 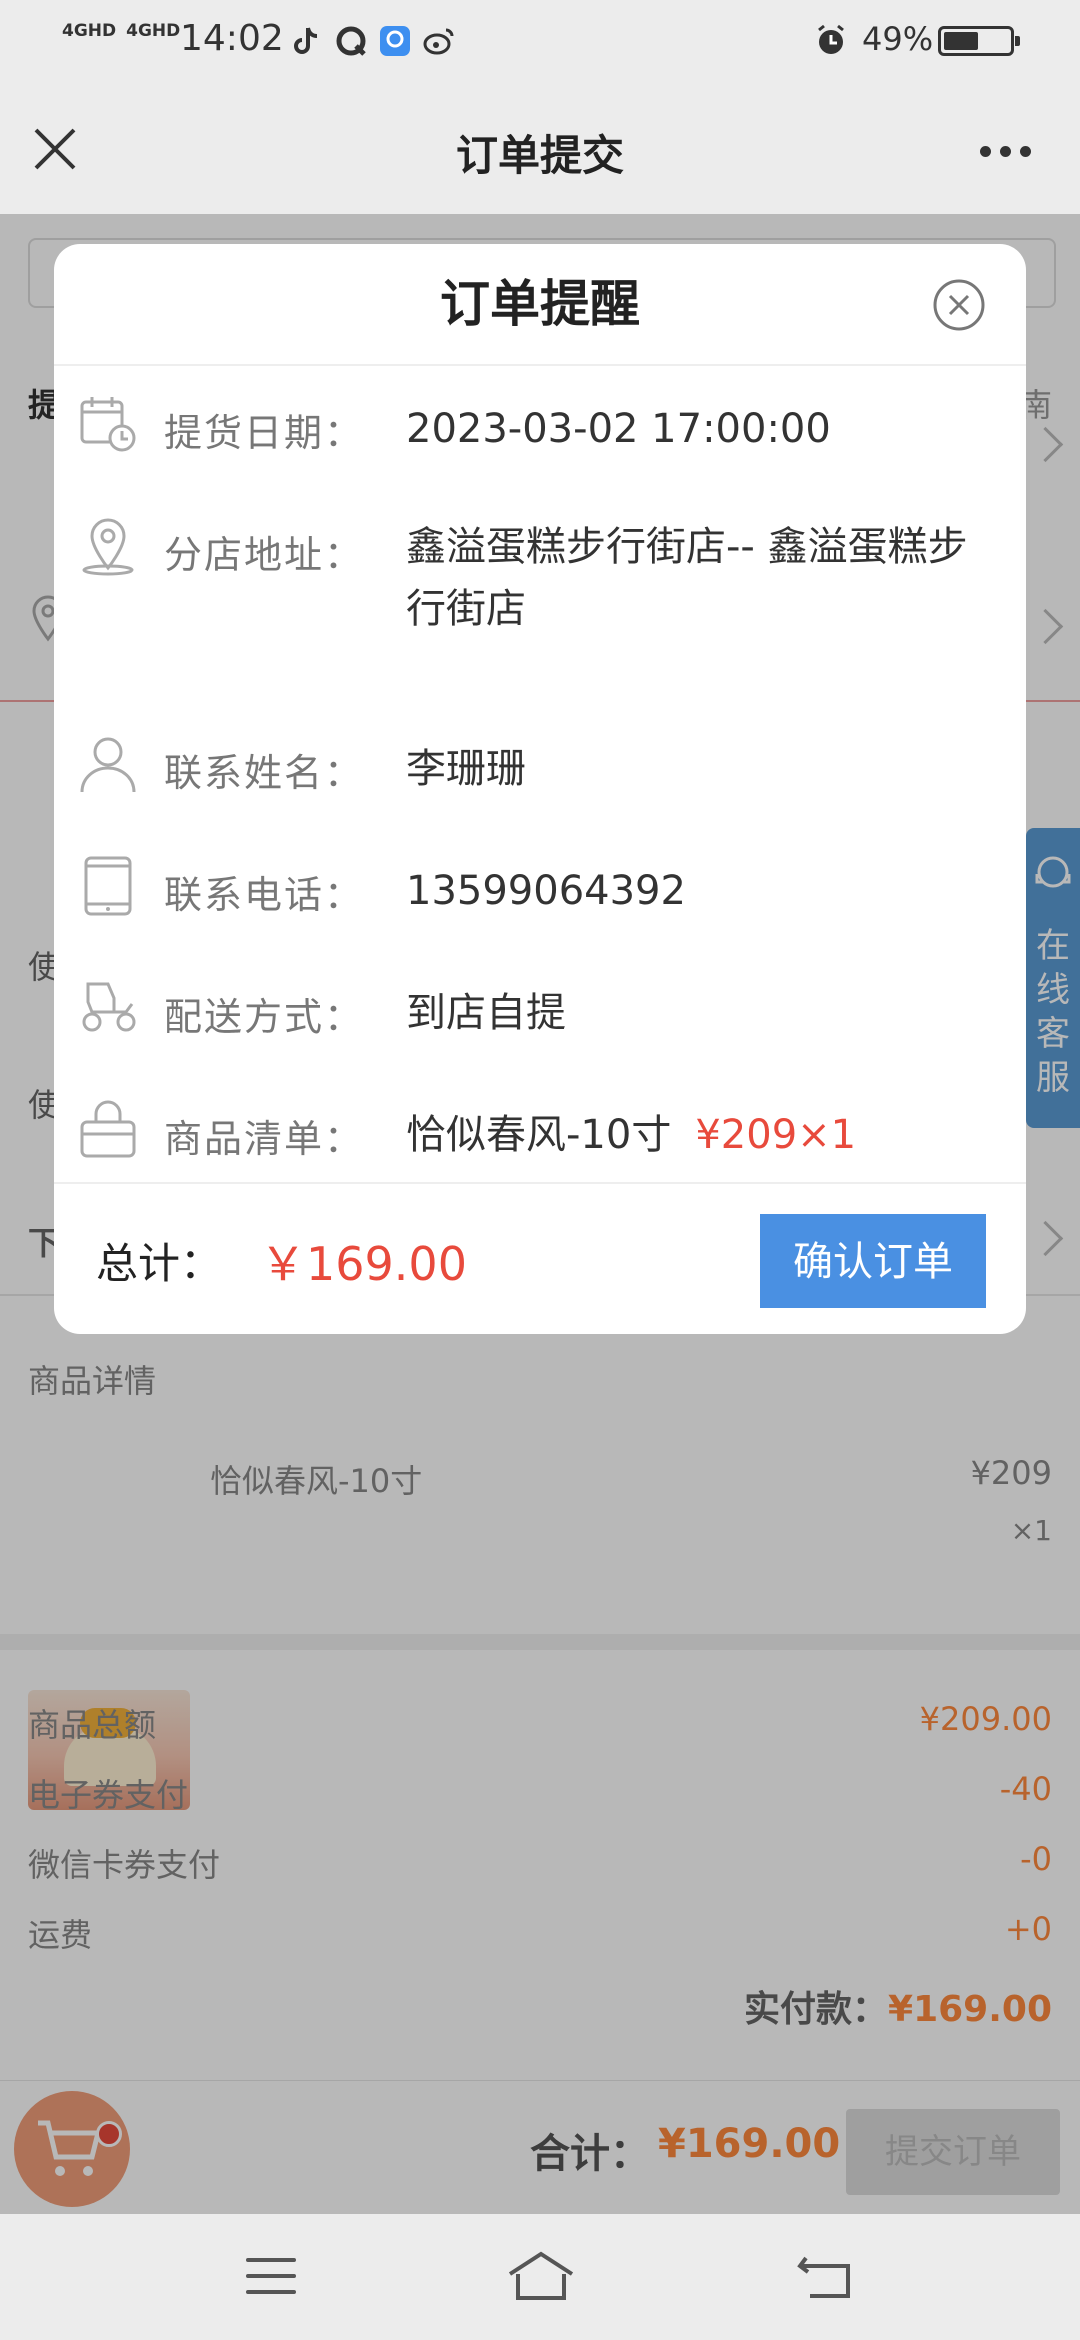 I want to click on tiktok-icon, so click(x=306, y=40).